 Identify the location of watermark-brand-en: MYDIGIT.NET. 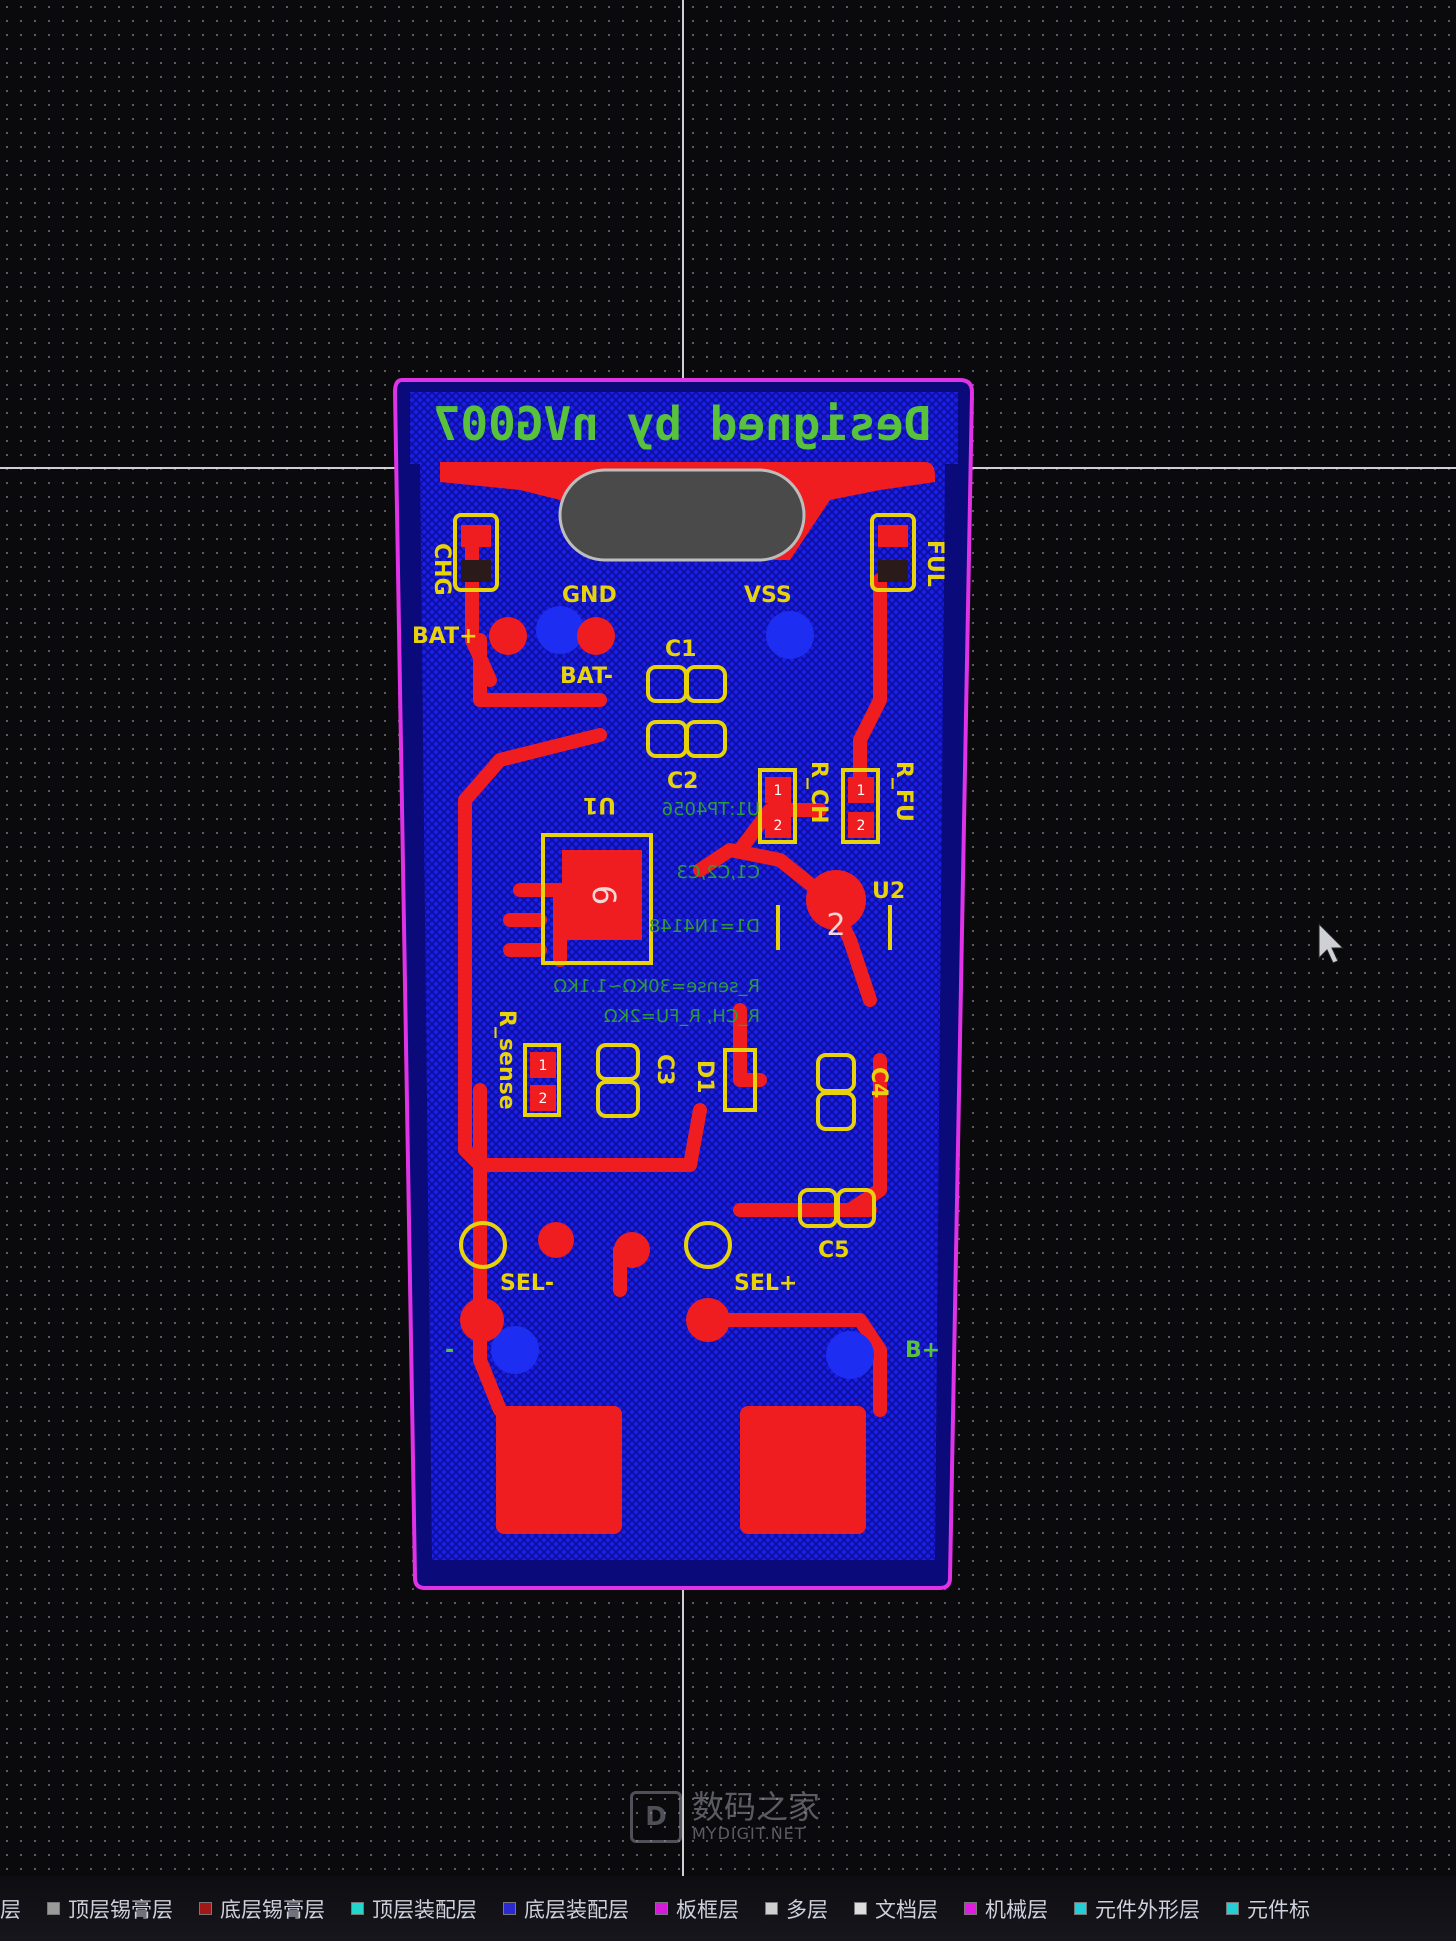
(749, 1833).